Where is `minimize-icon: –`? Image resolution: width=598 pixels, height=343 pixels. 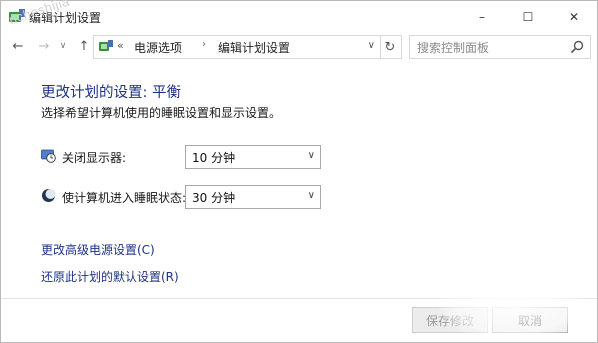 minimize-icon: – is located at coordinates (482, 16).